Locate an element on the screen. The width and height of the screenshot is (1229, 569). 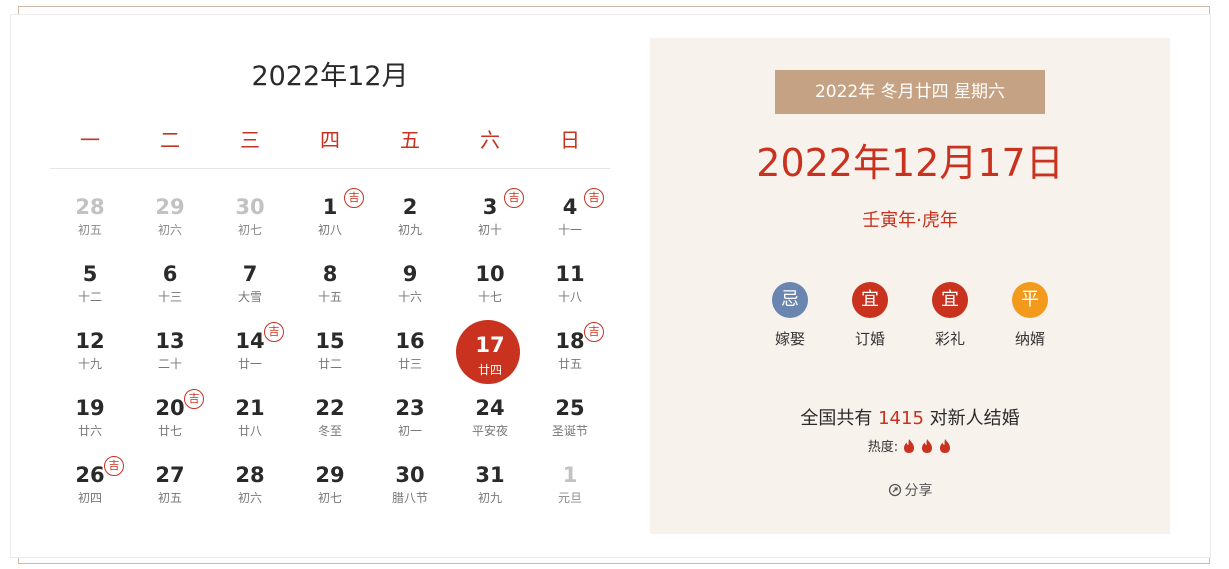
day-cell: 2 初九 is located at coordinates (410, 206).